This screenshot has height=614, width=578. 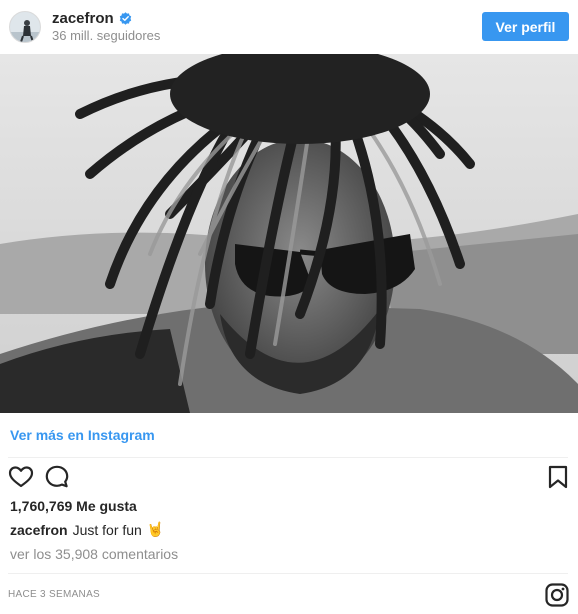 What do you see at coordinates (82, 435) in the screenshot?
I see `view-on-instagram-link: Ver más en Instagram` at bounding box center [82, 435].